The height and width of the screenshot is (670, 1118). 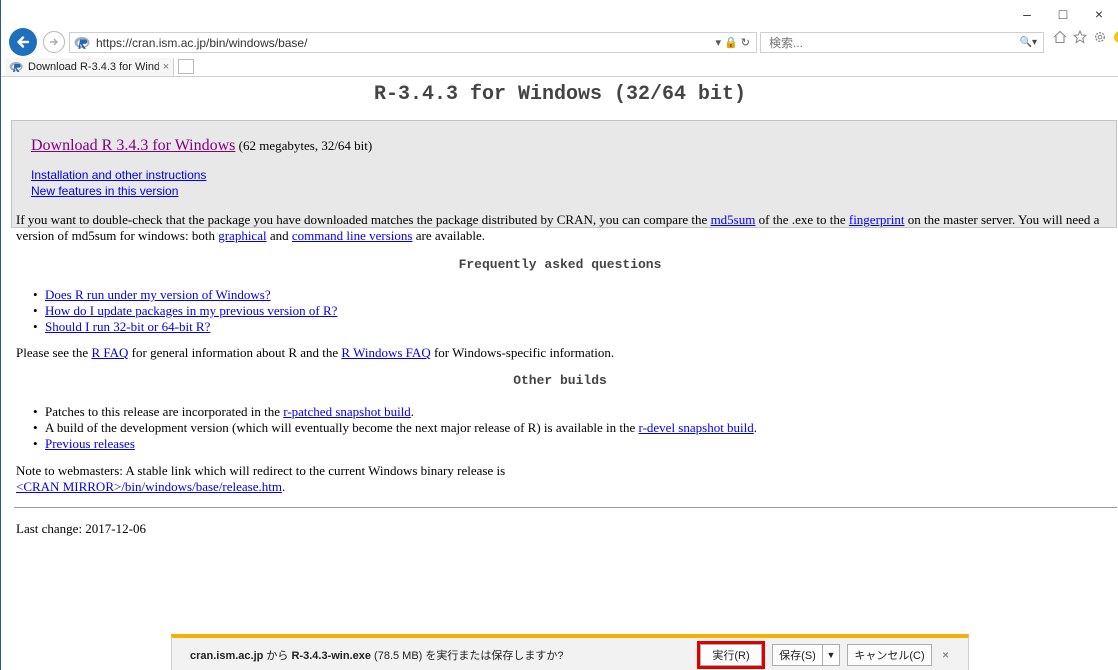 I want to click on address-url: https://cran.ism.ac.jp/bin/windows/base/, so click(x=202, y=42).